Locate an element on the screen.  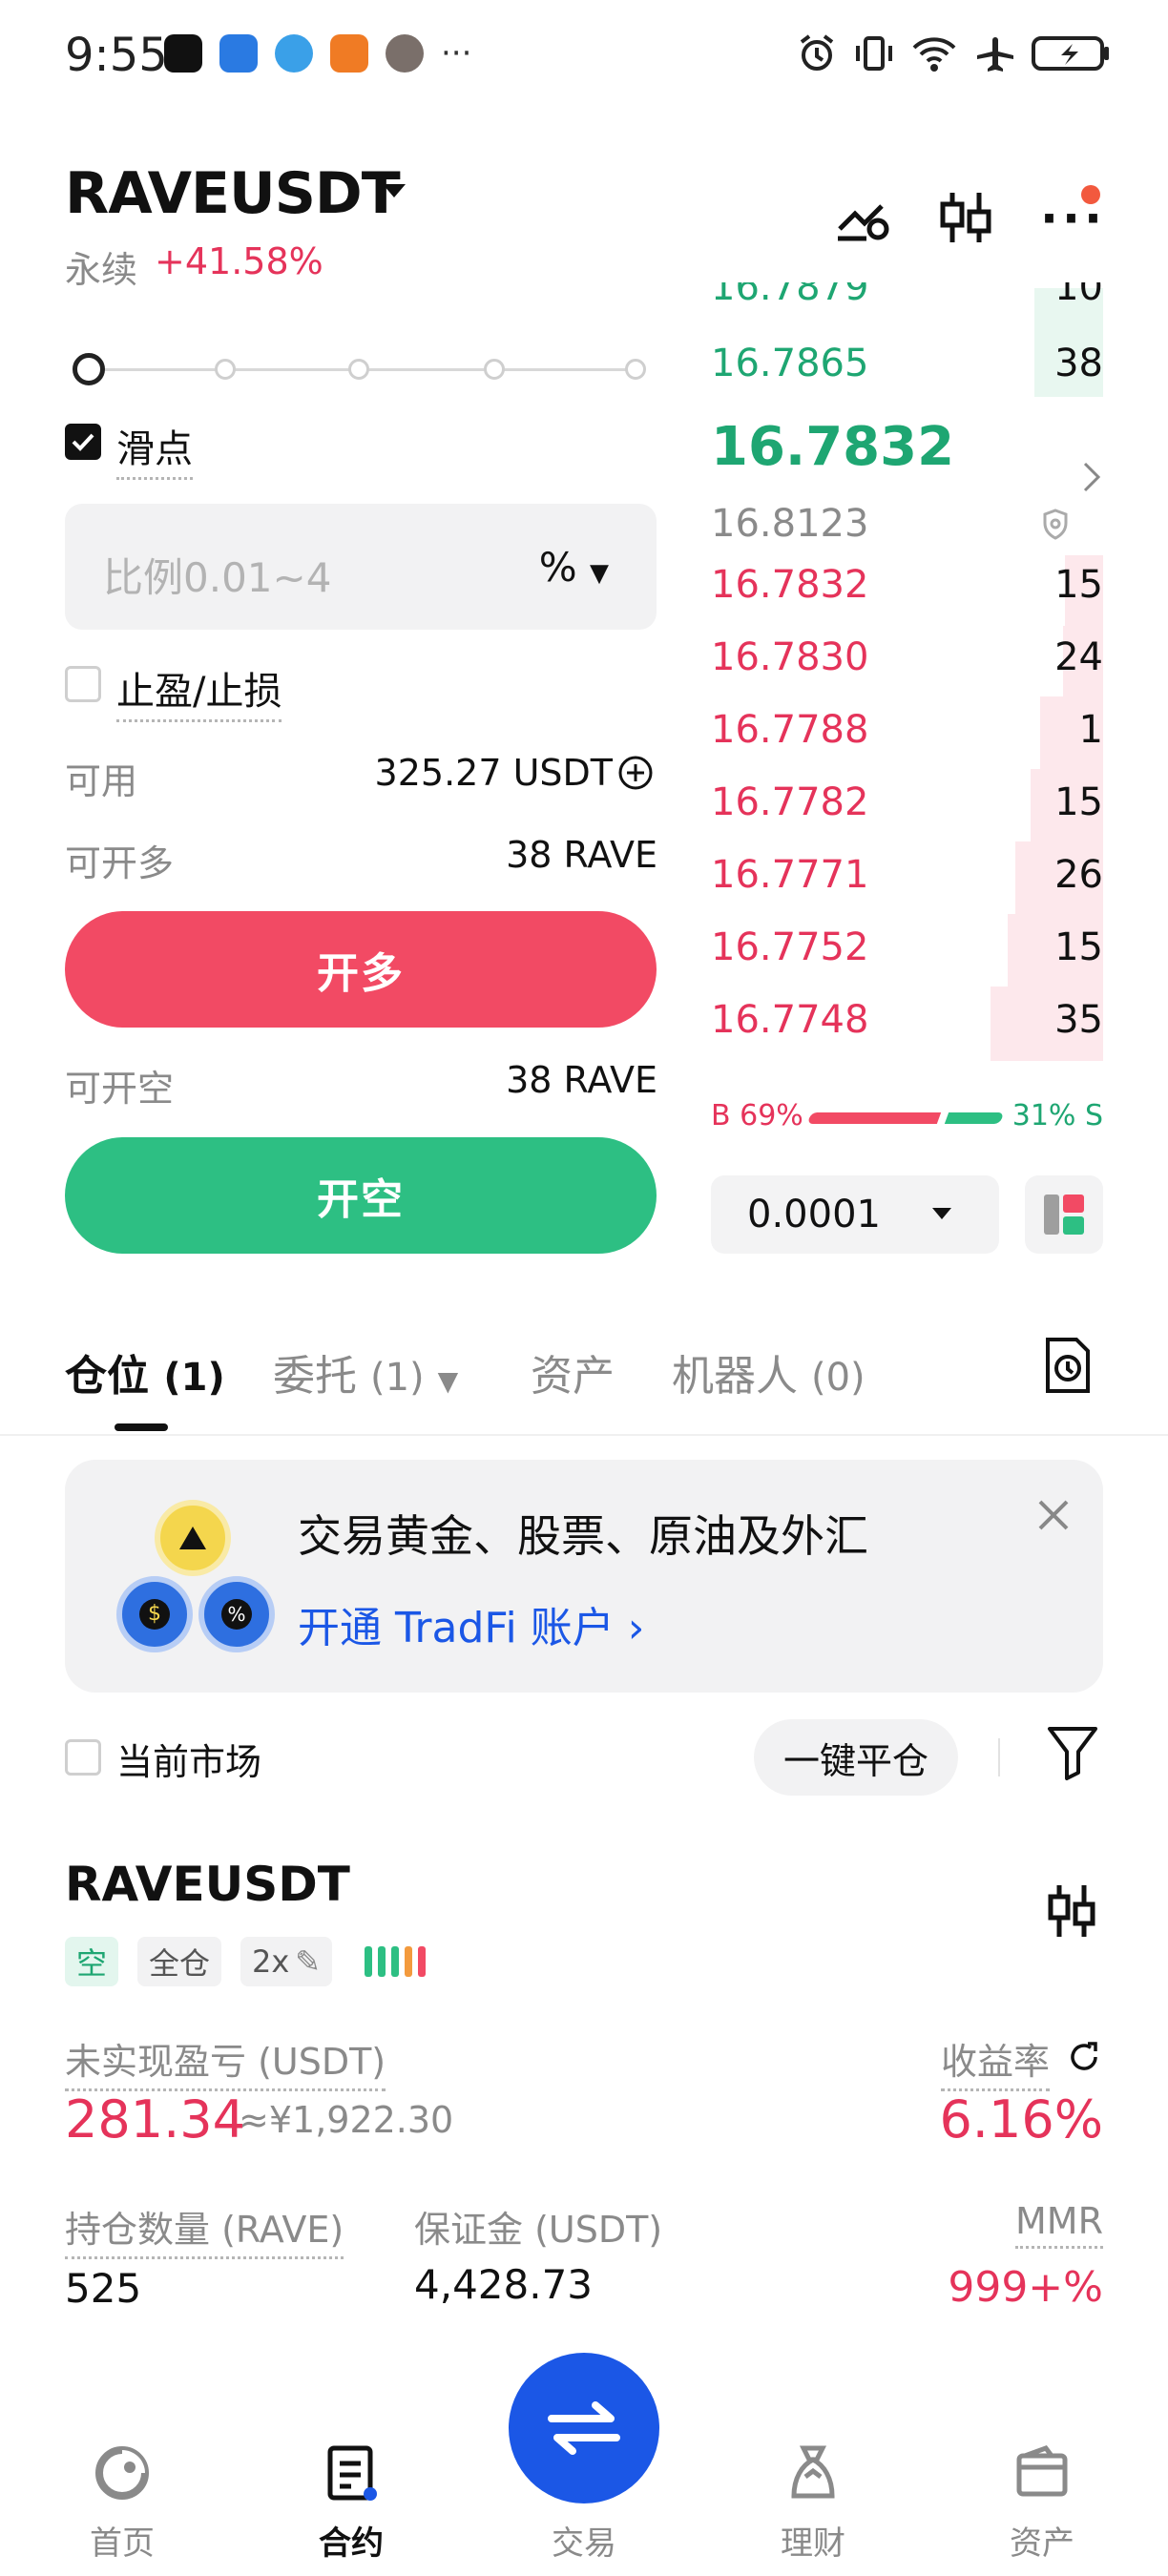
tab-assets: 资产 is located at coordinates (573, 1371).